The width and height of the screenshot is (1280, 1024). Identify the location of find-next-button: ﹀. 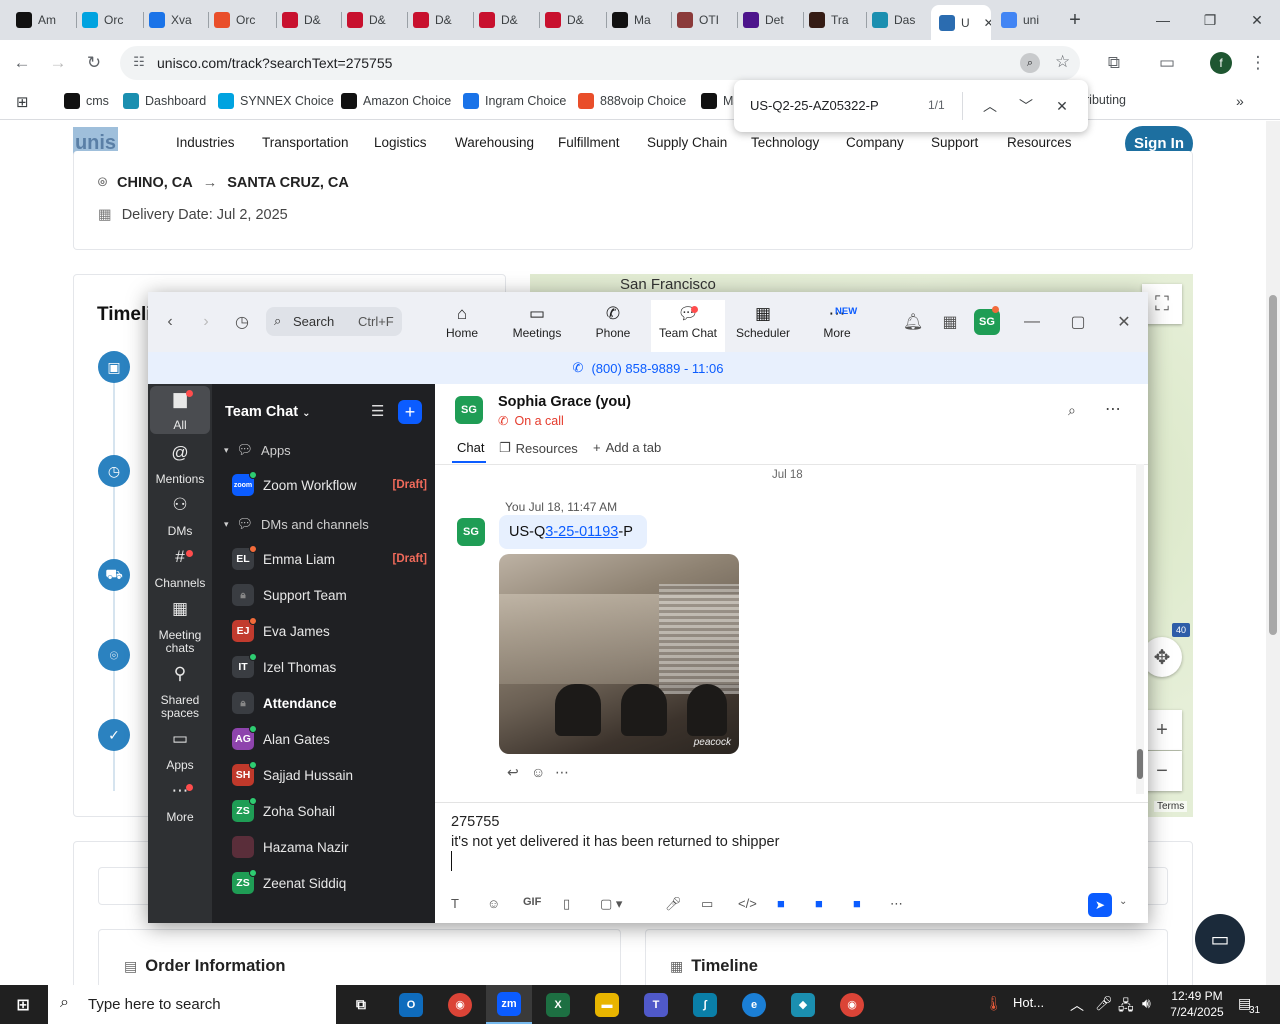
(1026, 106).